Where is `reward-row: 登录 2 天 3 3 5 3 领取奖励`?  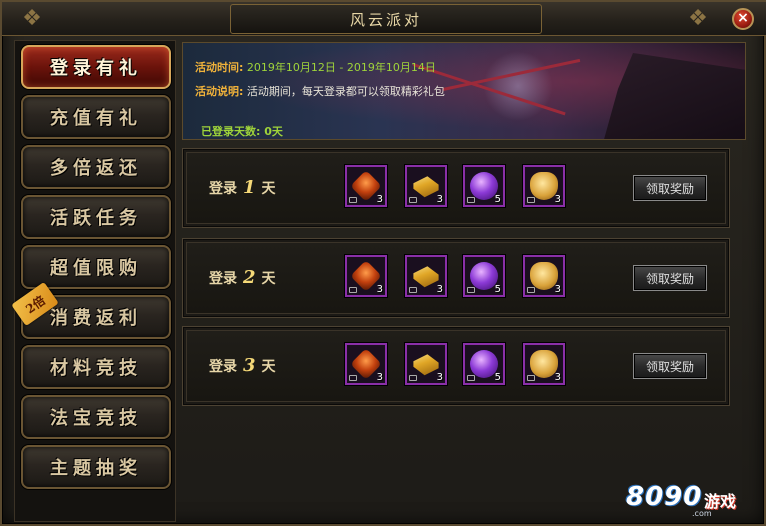
reward-row: 登录 2 天 3 3 5 3 领取奖励 is located at coordinates (456, 278).